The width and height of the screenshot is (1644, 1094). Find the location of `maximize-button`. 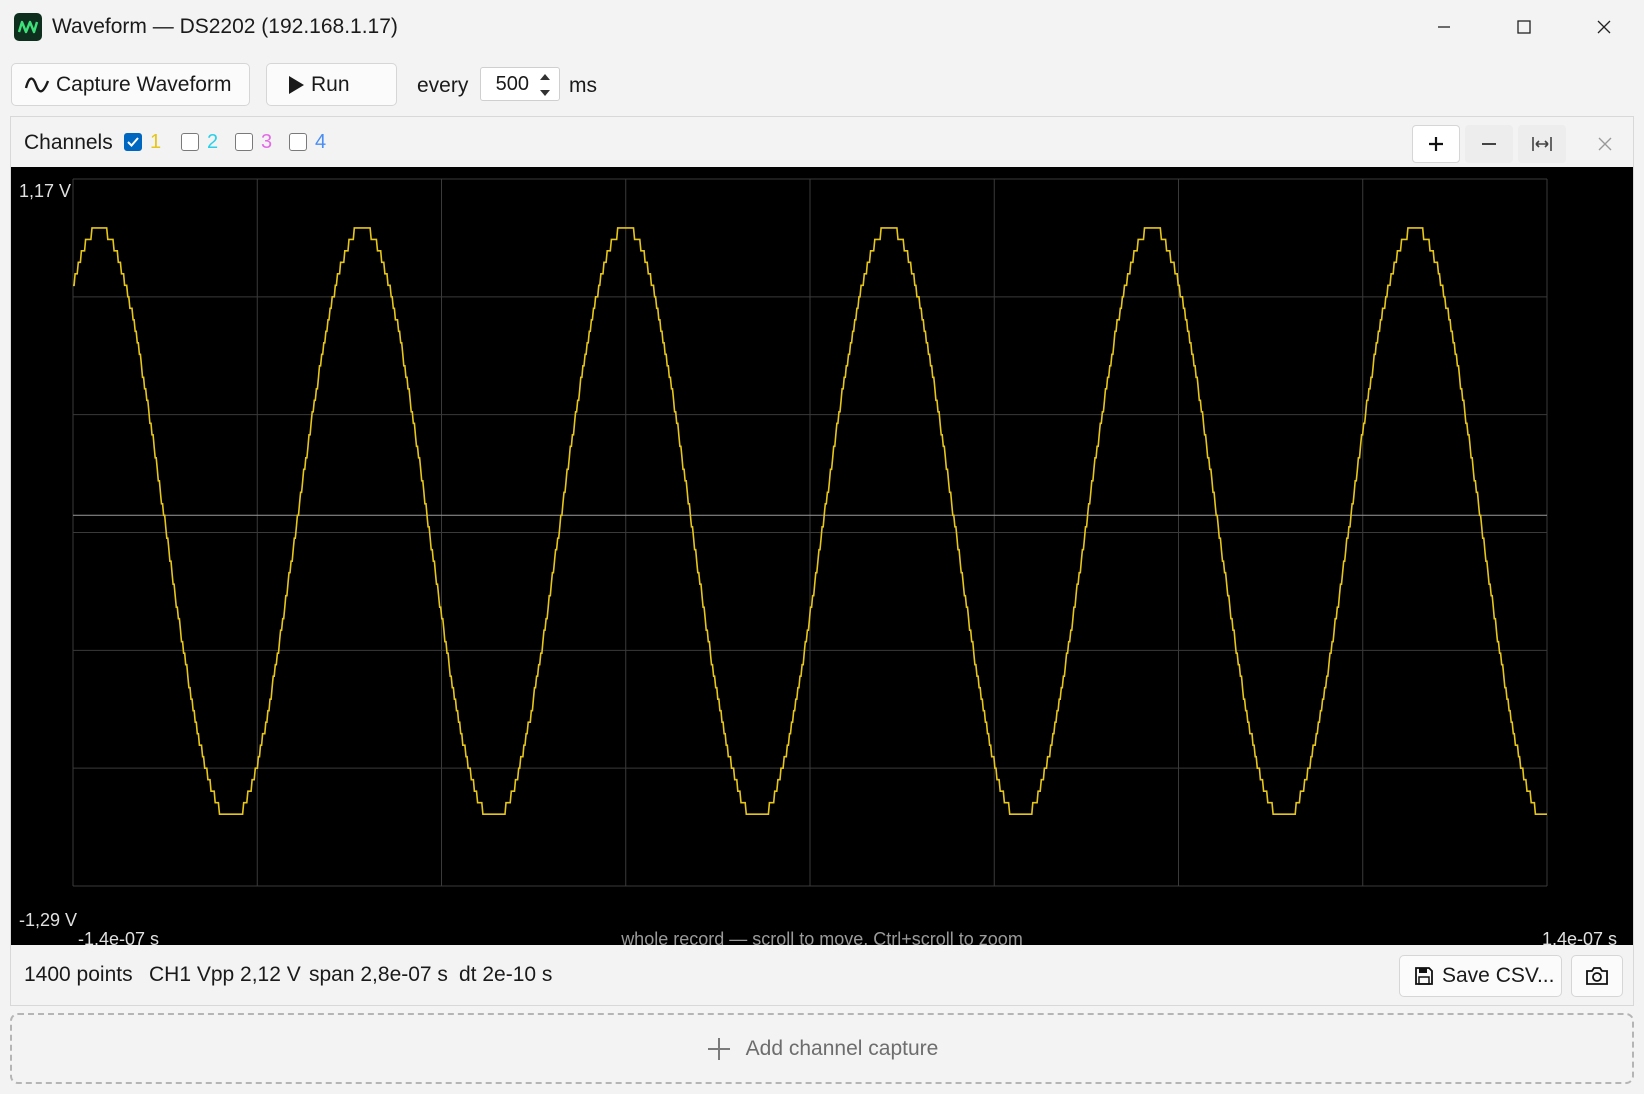

maximize-button is located at coordinates (1524, 27).